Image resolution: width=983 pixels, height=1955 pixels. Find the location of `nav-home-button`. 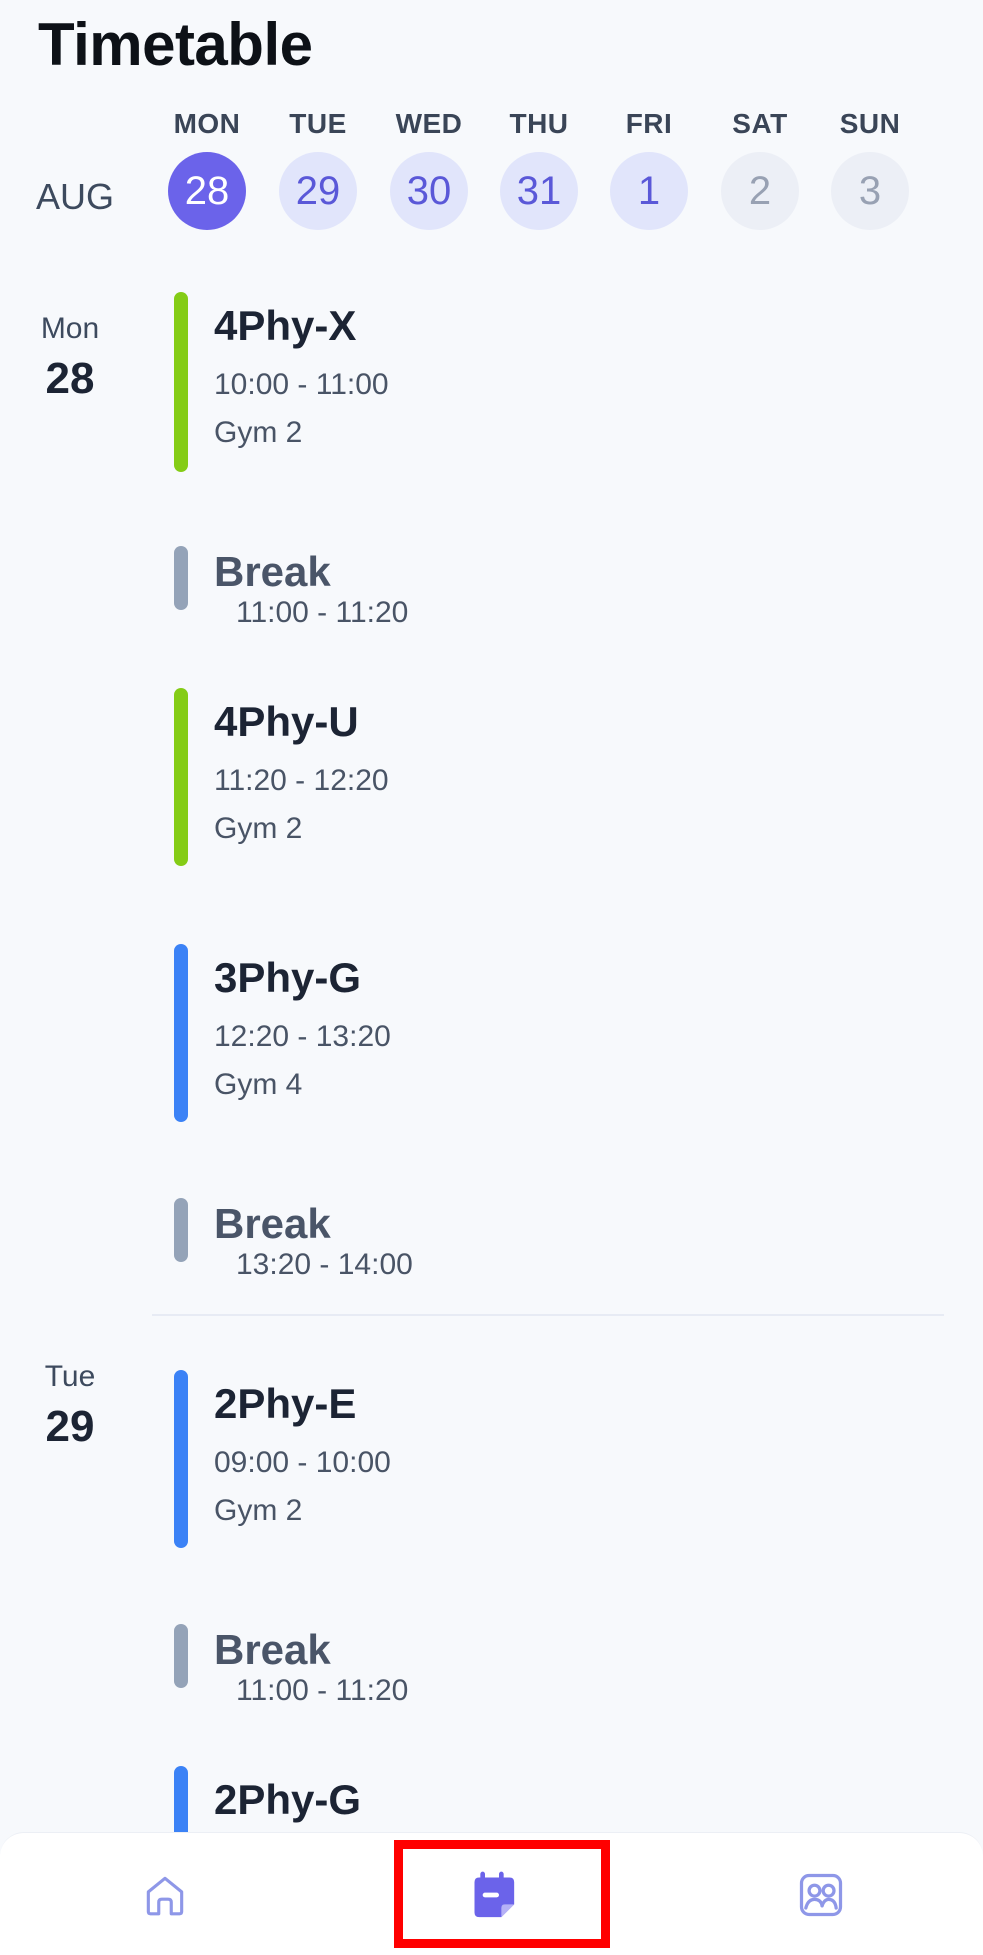

nav-home-button is located at coordinates (165, 1894).